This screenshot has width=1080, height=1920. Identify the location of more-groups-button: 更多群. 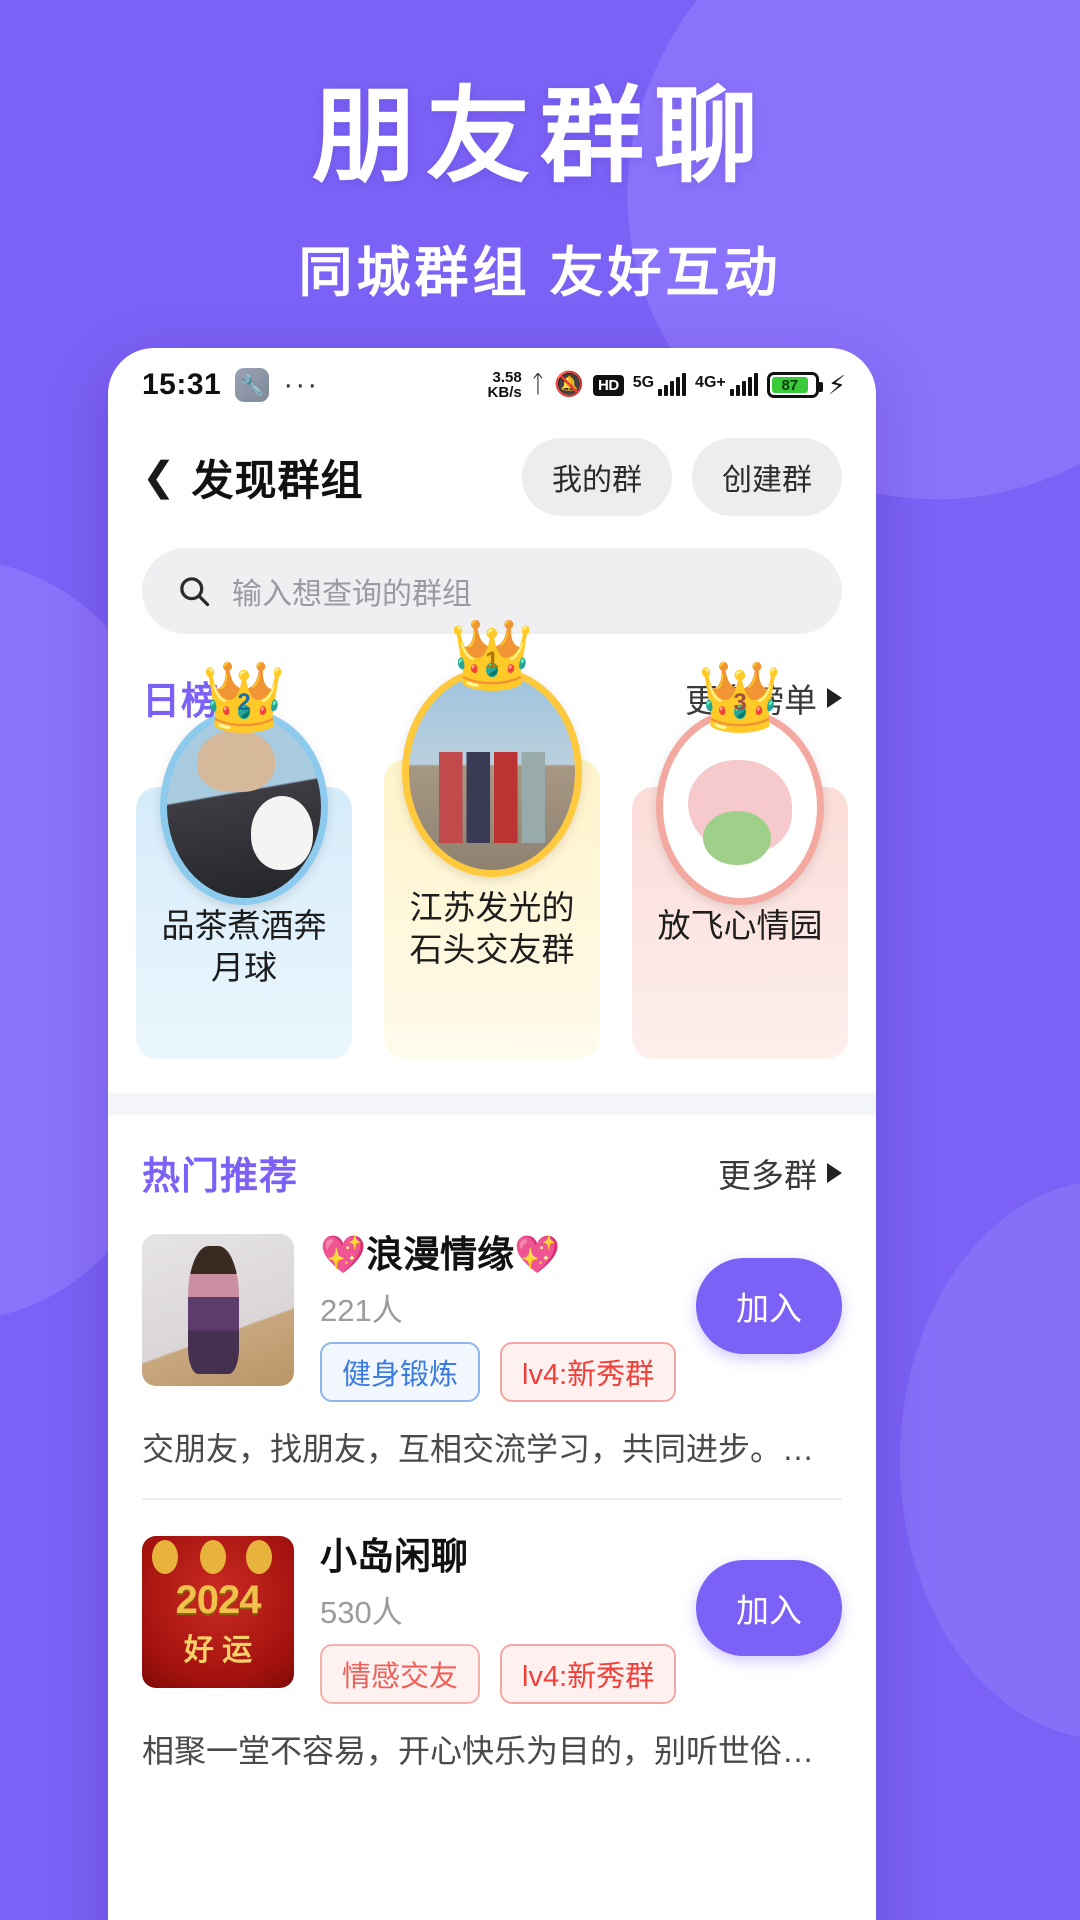
(780, 1173).